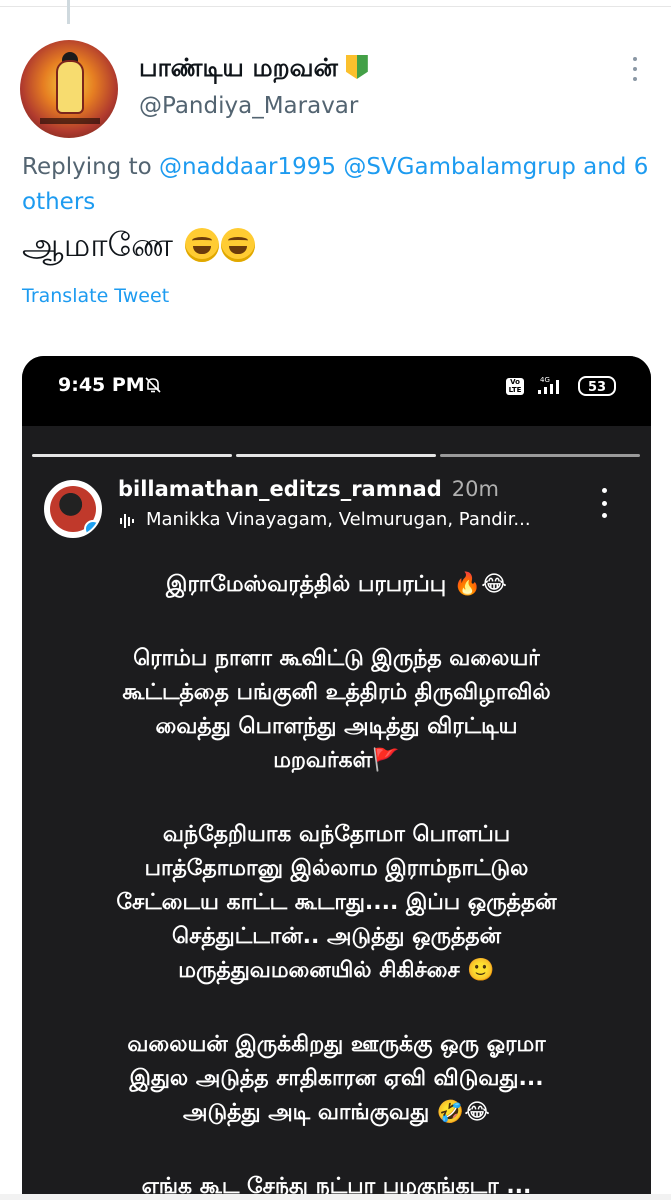  What do you see at coordinates (238, 67) in the screenshot?
I see `author-name-text: பாண்டிய மறவன்` at bounding box center [238, 67].